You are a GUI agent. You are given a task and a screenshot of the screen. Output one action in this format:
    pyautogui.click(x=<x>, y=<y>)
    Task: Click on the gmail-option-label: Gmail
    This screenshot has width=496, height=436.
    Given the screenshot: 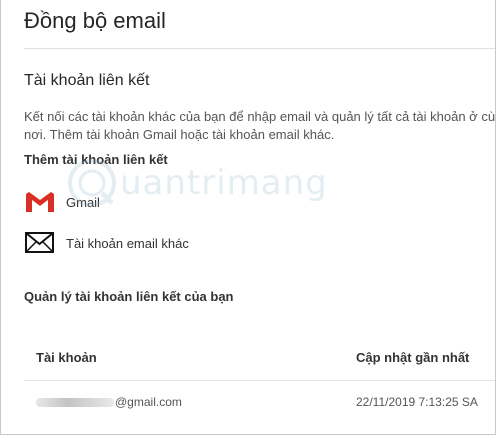 What is the action you would take?
    pyautogui.click(x=83, y=202)
    